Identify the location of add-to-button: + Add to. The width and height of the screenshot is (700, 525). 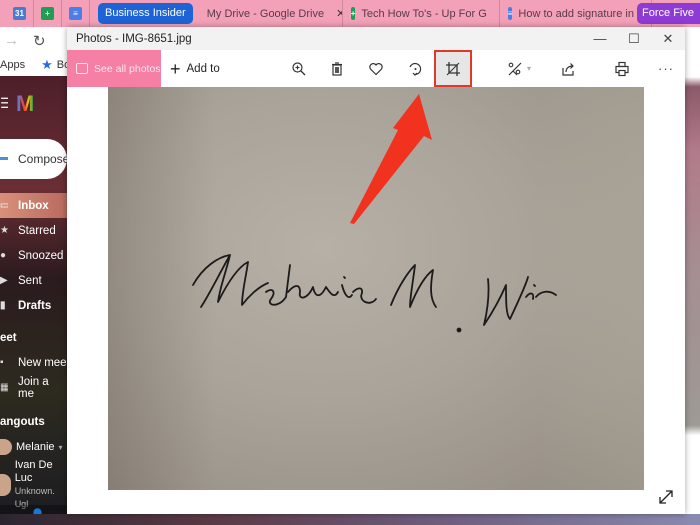
(195, 69).